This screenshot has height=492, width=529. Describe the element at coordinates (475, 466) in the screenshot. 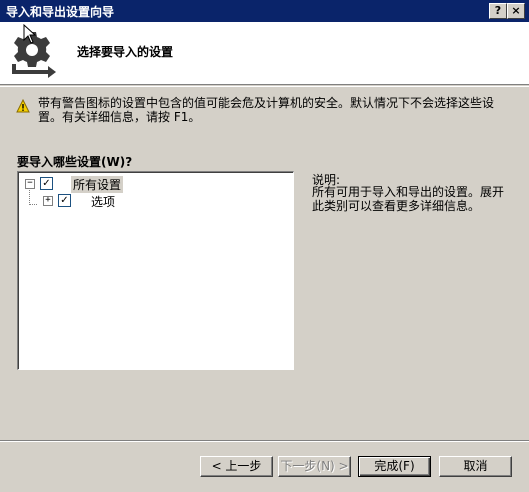

I see `cancel-button: 取消` at that location.